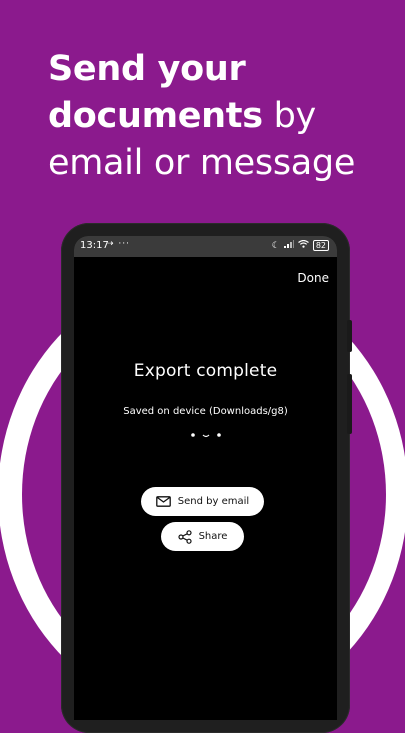 The image size is (405, 733). What do you see at coordinates (163, 501) in the screenshot?
I see `envelope-icon` at bounding box center [163, 501].